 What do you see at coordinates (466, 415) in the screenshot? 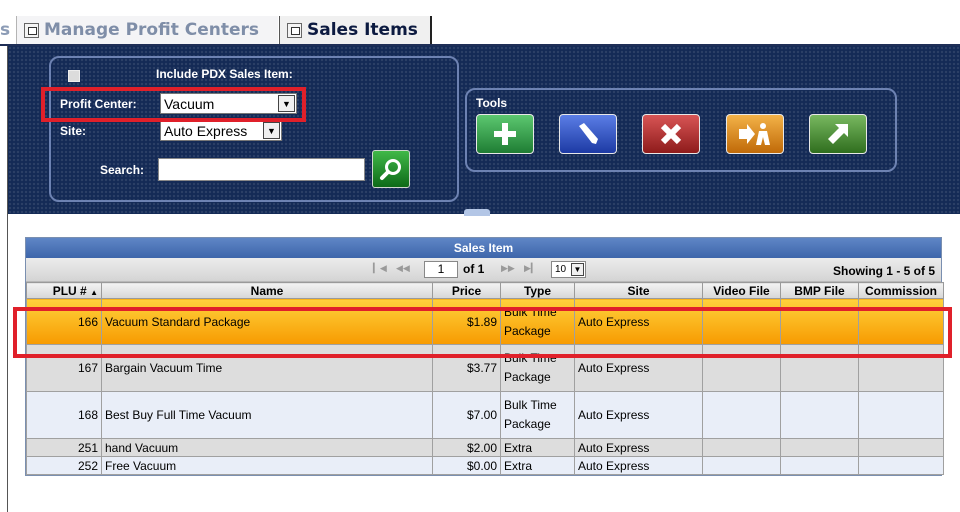
I see `cell-price: $7.00` at bounding box center [466, 415].